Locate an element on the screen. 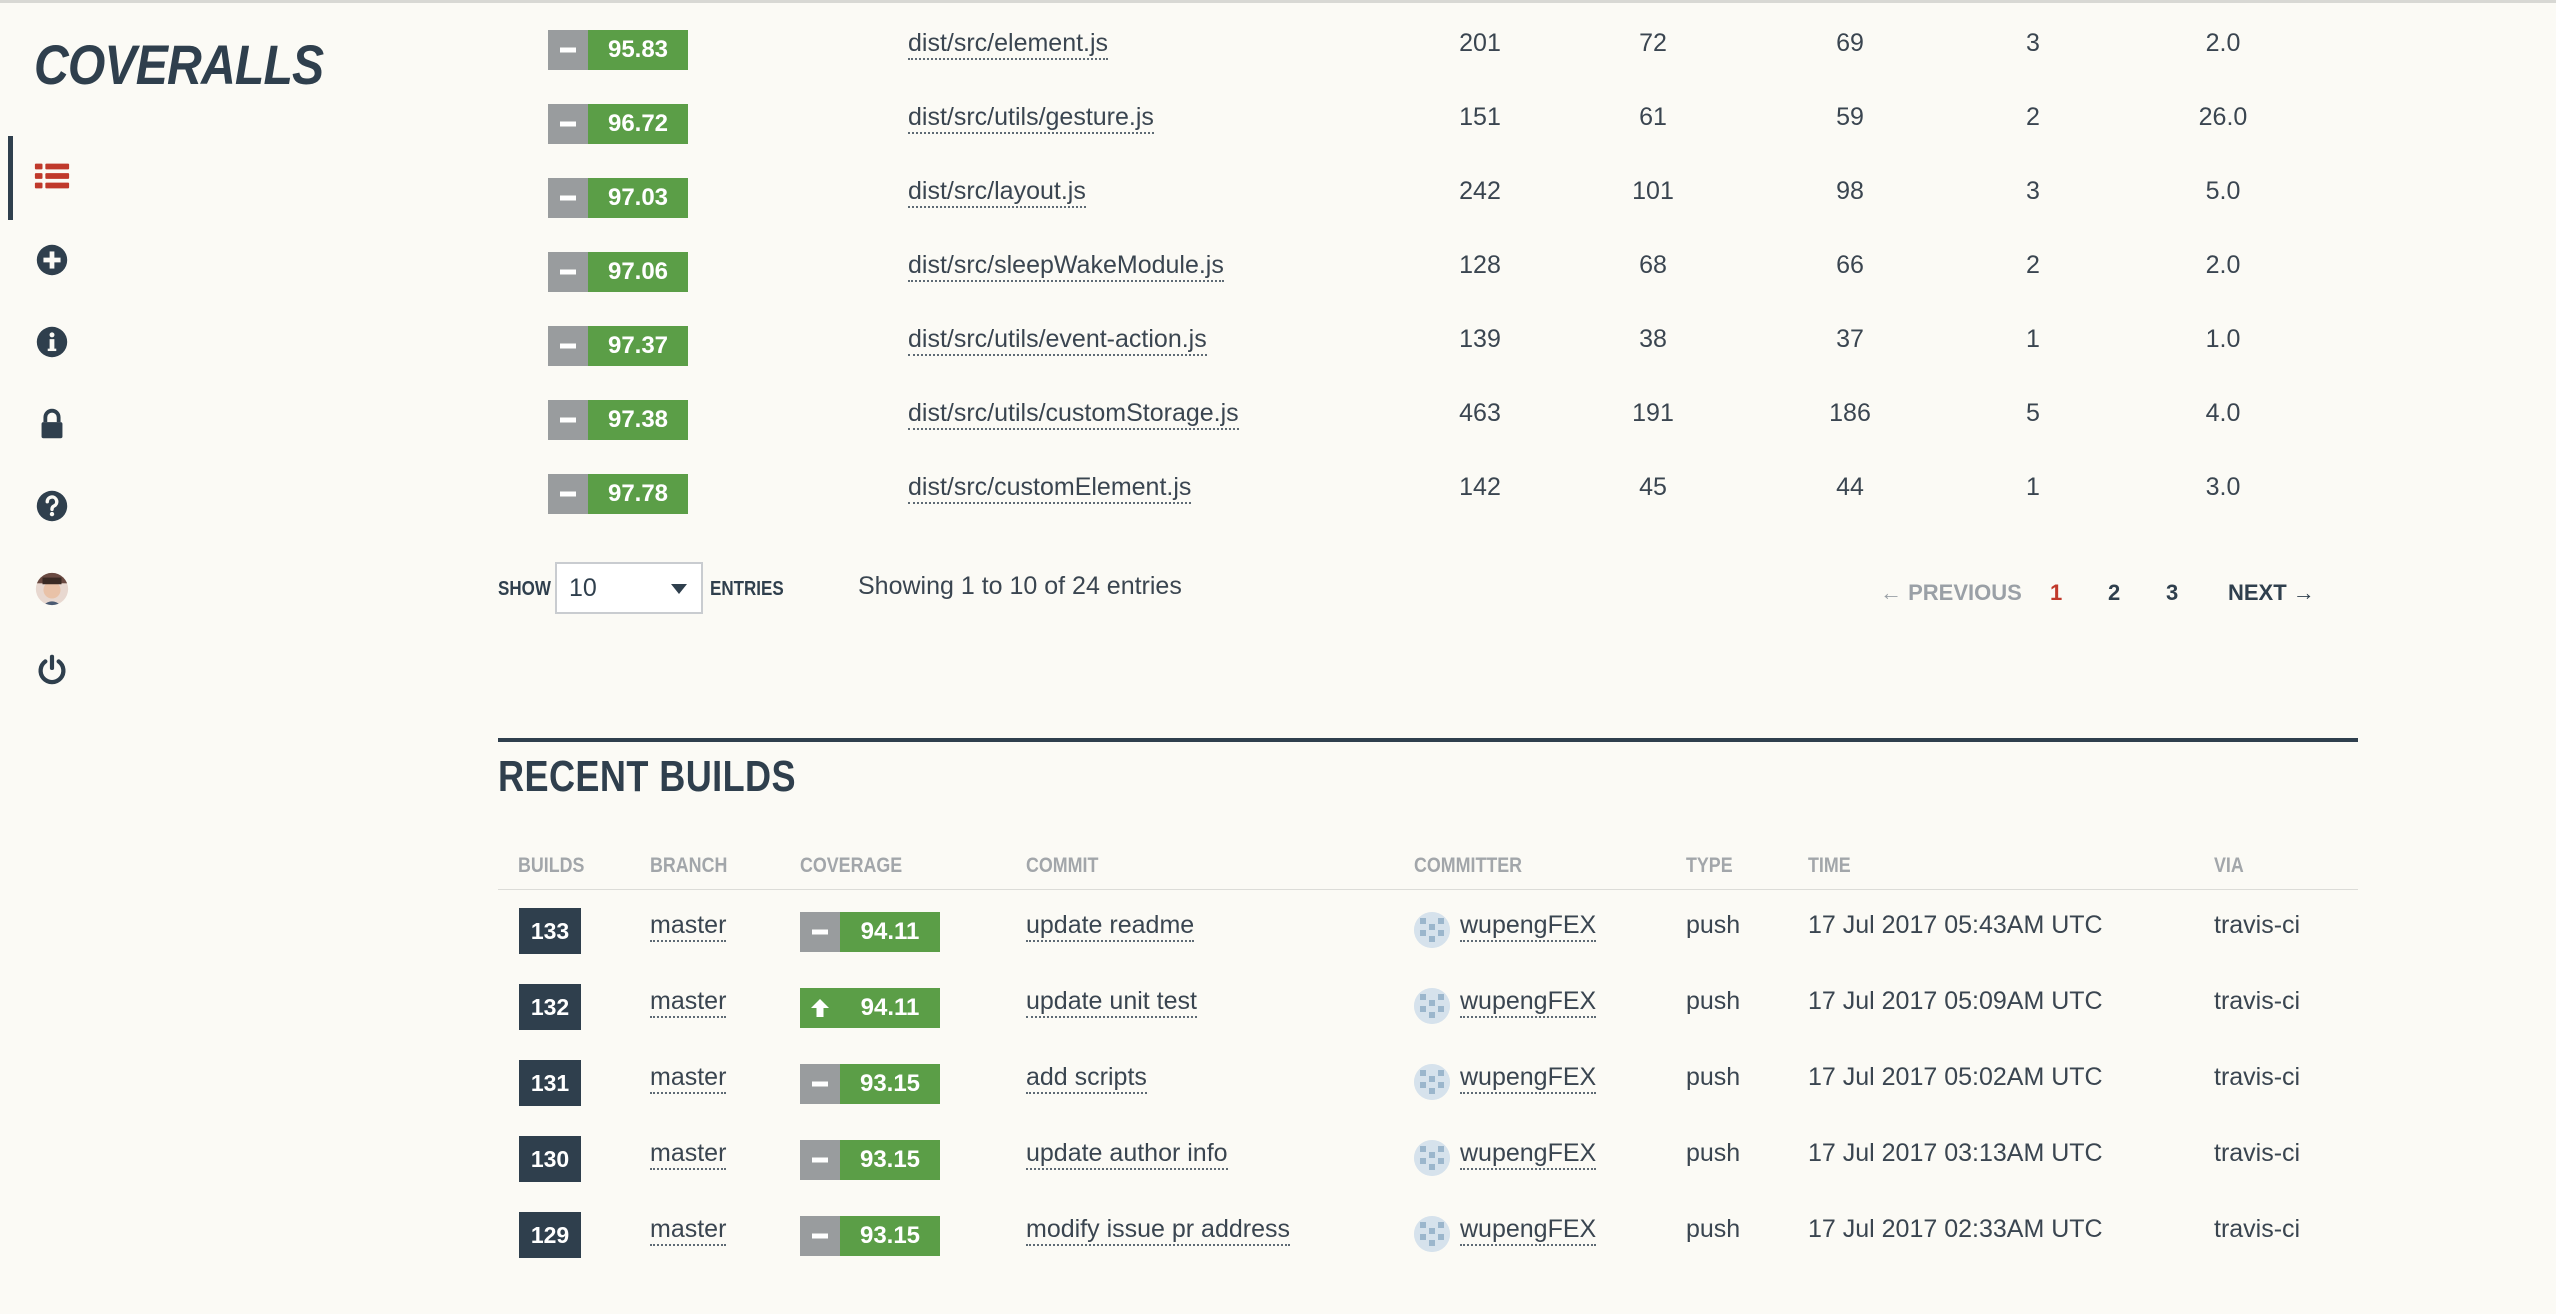 The width and height of the screenshot is (2556, 1314). file-path-link: dist/src/utils/event-action.js is located at coordinates (1057, 340).